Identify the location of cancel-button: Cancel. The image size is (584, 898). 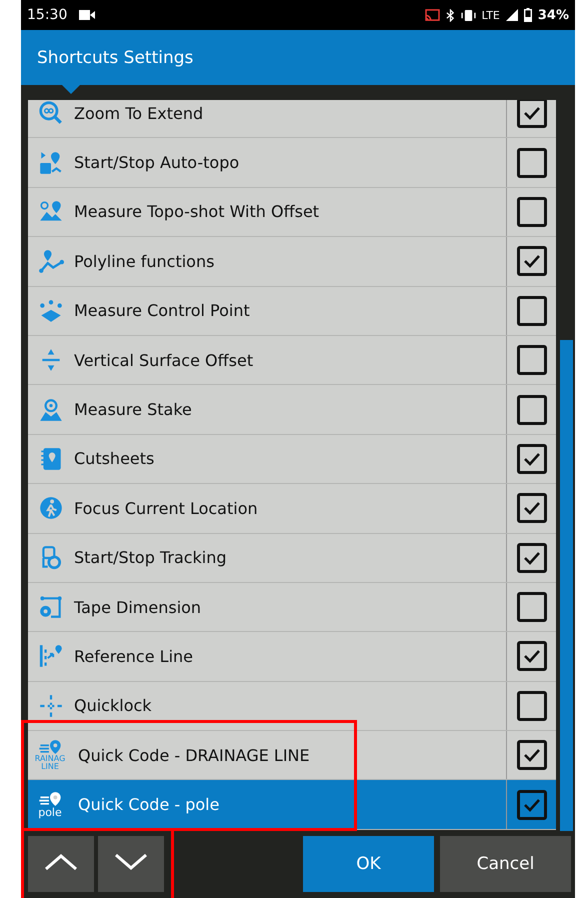
(505, 864).